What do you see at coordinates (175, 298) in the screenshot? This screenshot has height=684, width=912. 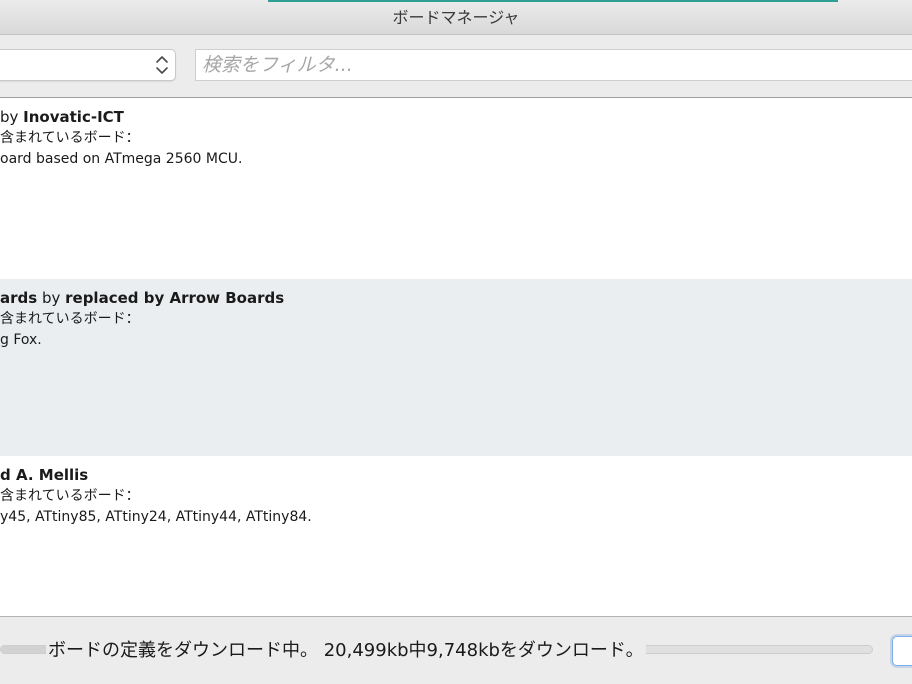 I see `board-author: replaced by Arrow Boards` at bounding box center [175, 298].